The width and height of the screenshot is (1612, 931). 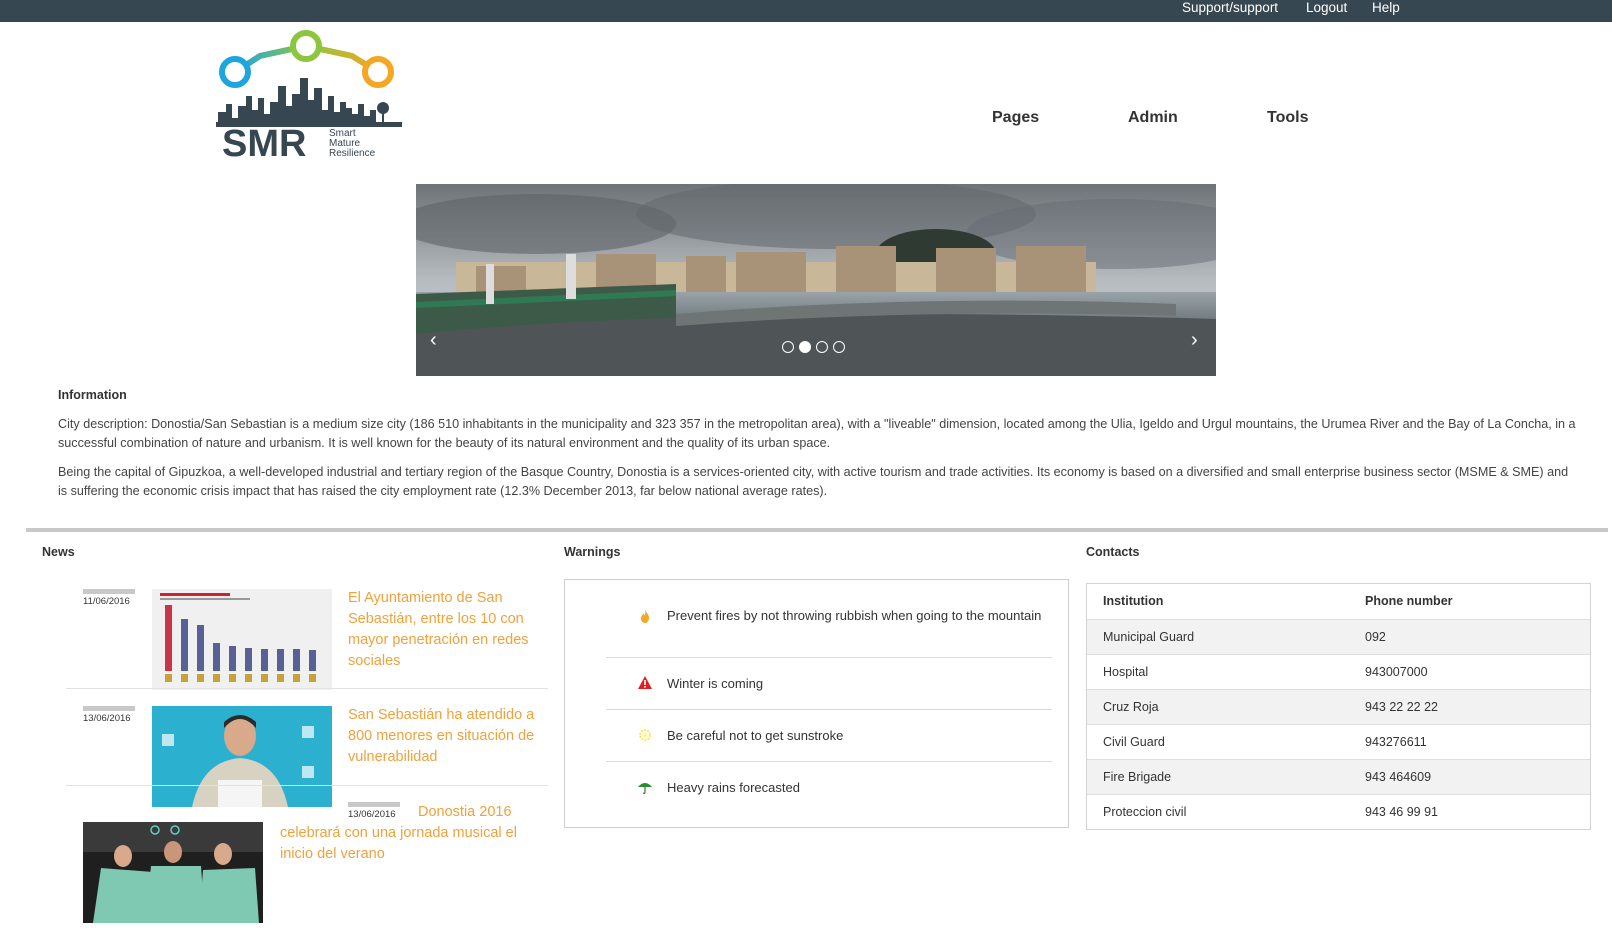 What do you see at coordinates (1287, 118) in the screenshot?
I see `nav-tools: Tools` at bounding box center [1287, 118].